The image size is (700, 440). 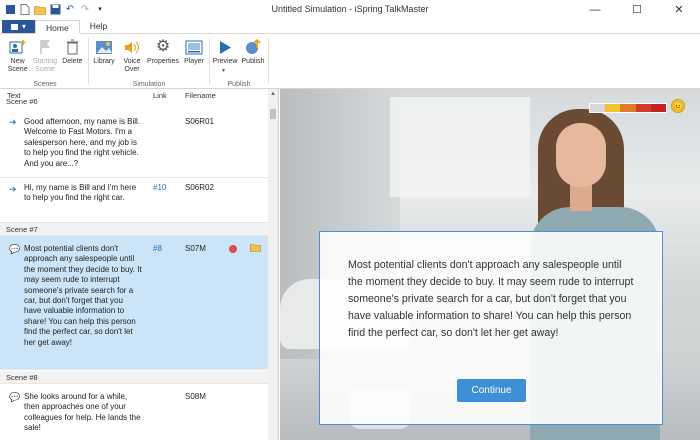 I want to click on quick-access-toolbar: ↶ ↷ ▾, so click(x=53, y=10).